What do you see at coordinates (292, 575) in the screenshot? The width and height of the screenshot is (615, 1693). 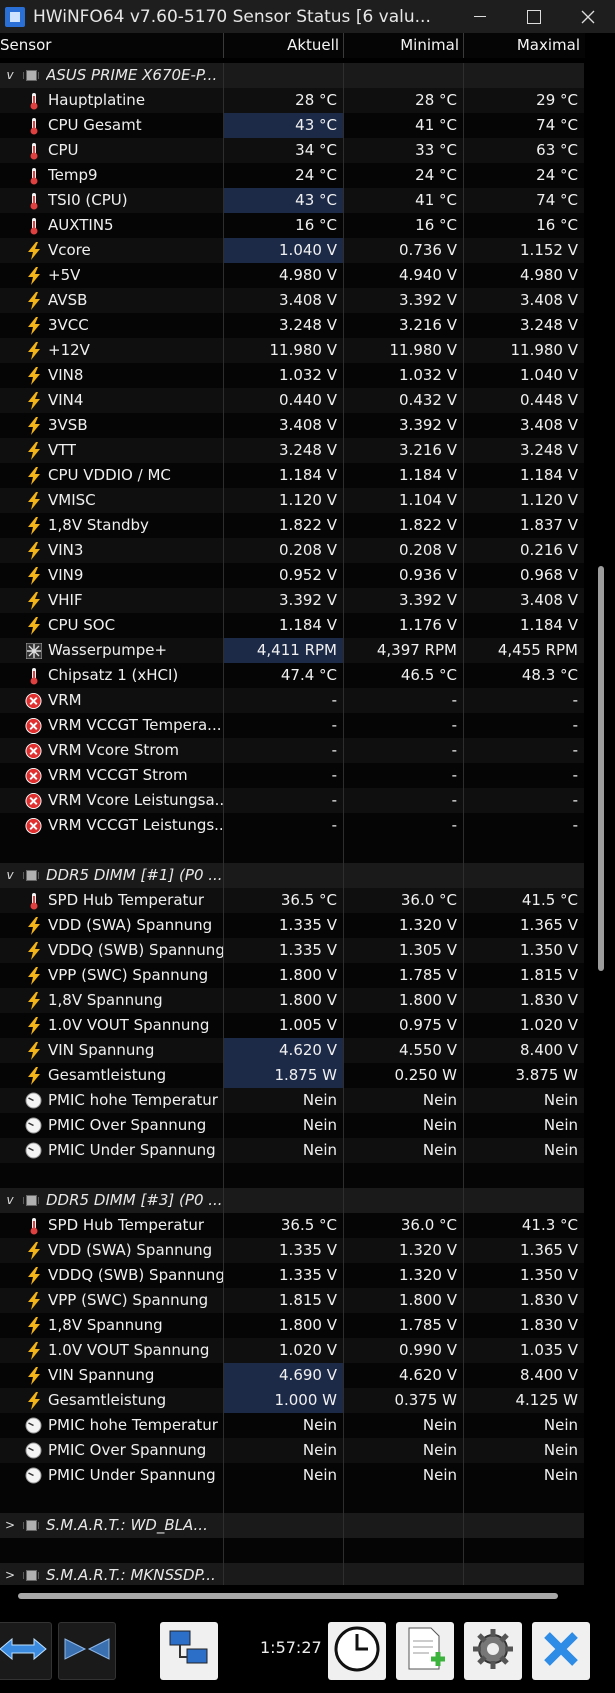 I see `sensor-row-vin9: VIN9 0.952 V 0.936 V 0.968 V` at bounding box center [292, 575].